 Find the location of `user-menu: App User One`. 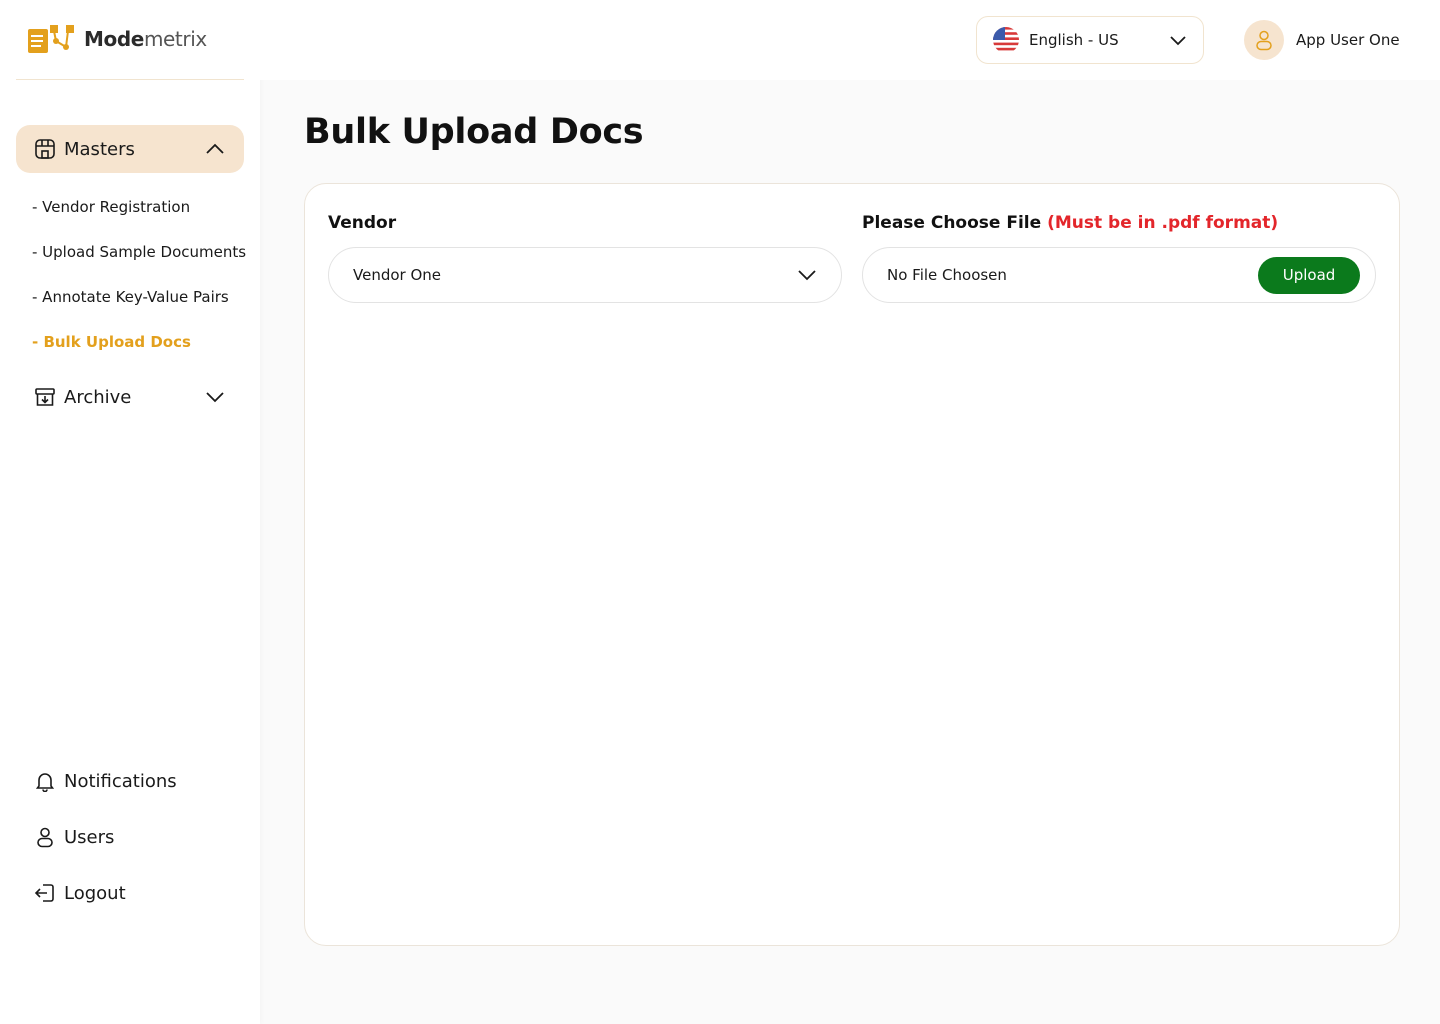

user-menu: App User One is located at coordinates (1322, 40).